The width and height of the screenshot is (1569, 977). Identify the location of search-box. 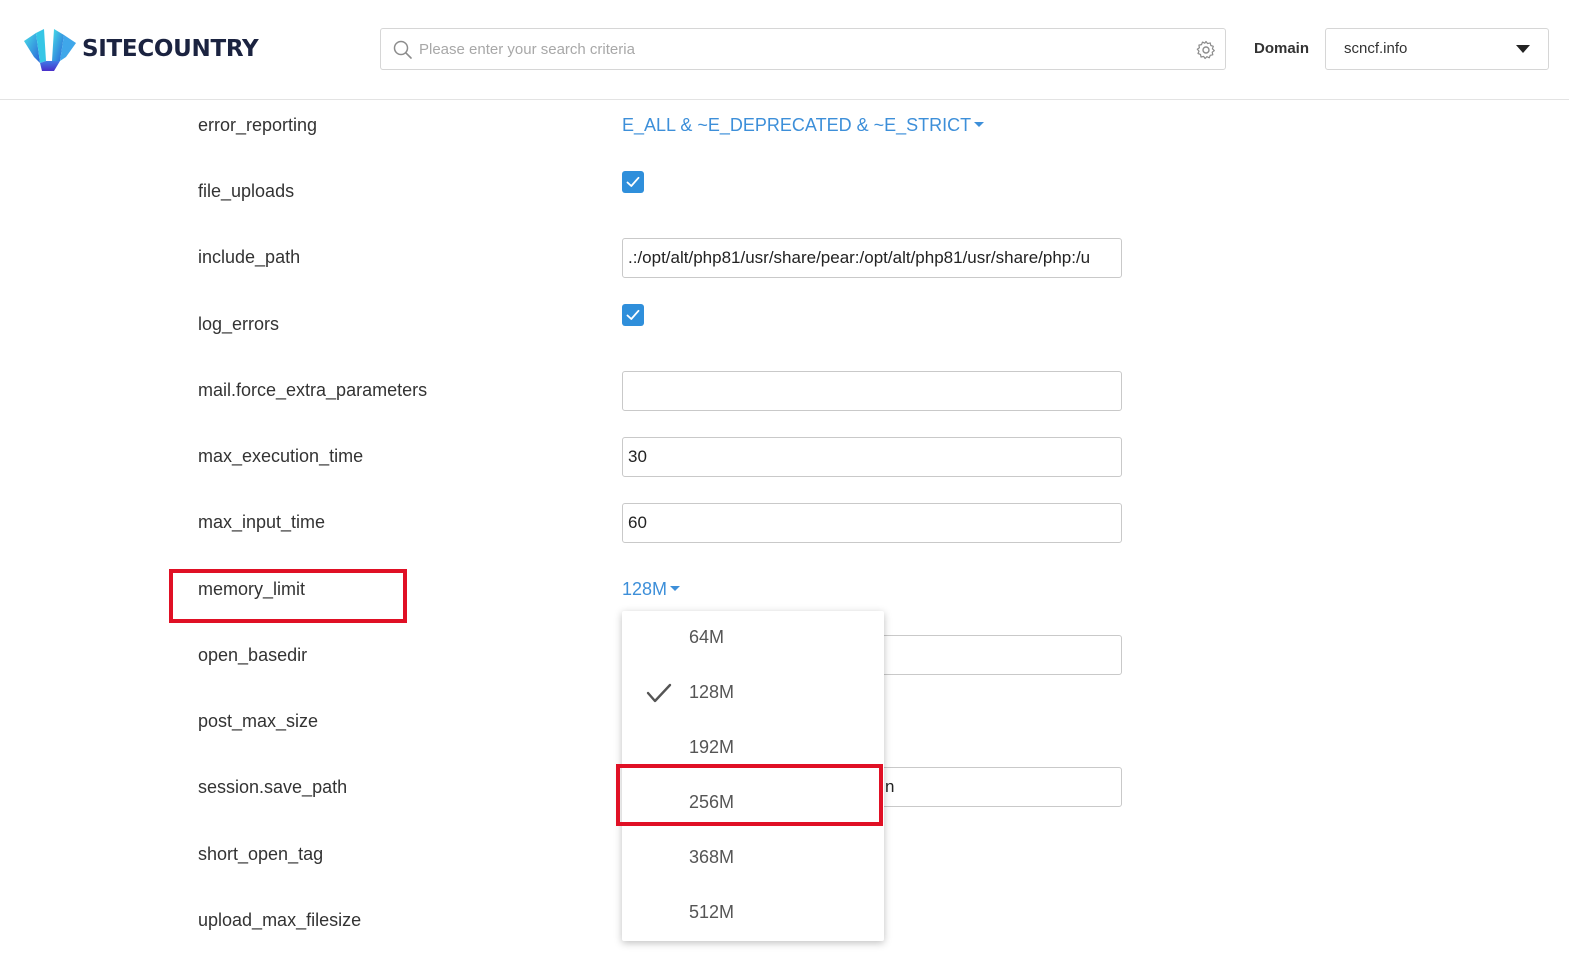
(803, 49).